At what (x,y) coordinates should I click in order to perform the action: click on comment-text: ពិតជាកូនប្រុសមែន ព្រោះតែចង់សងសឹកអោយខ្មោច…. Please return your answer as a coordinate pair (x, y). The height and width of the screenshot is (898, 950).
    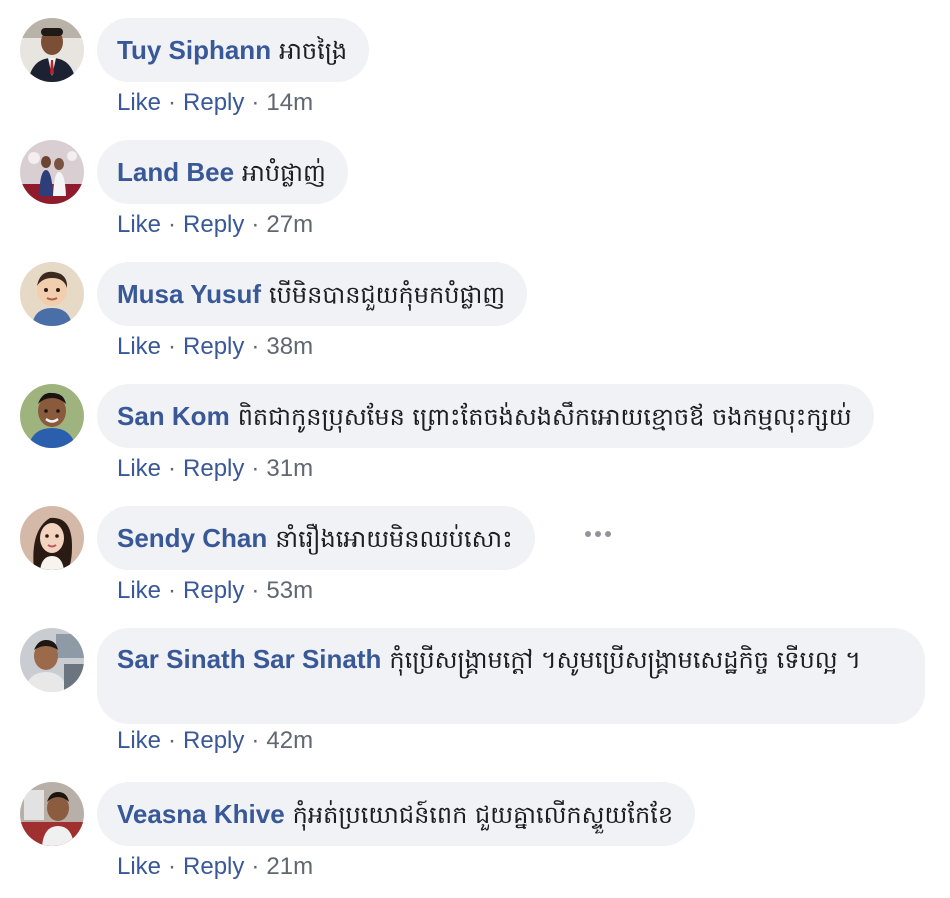
    Looking at the image, I should click on (544, 417).